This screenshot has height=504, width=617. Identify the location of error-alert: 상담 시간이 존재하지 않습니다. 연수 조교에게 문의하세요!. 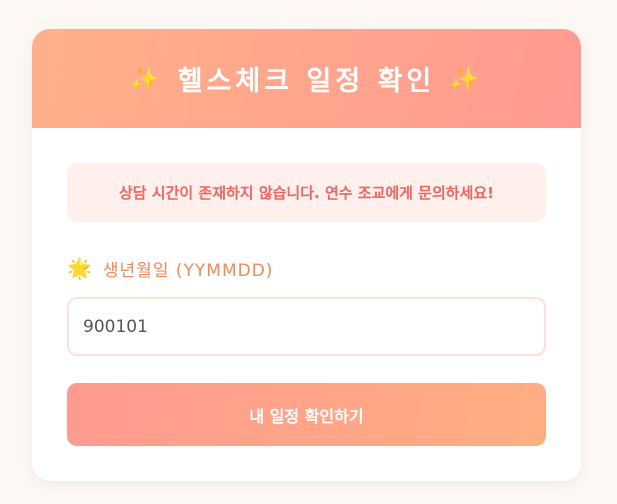
(306, 192).